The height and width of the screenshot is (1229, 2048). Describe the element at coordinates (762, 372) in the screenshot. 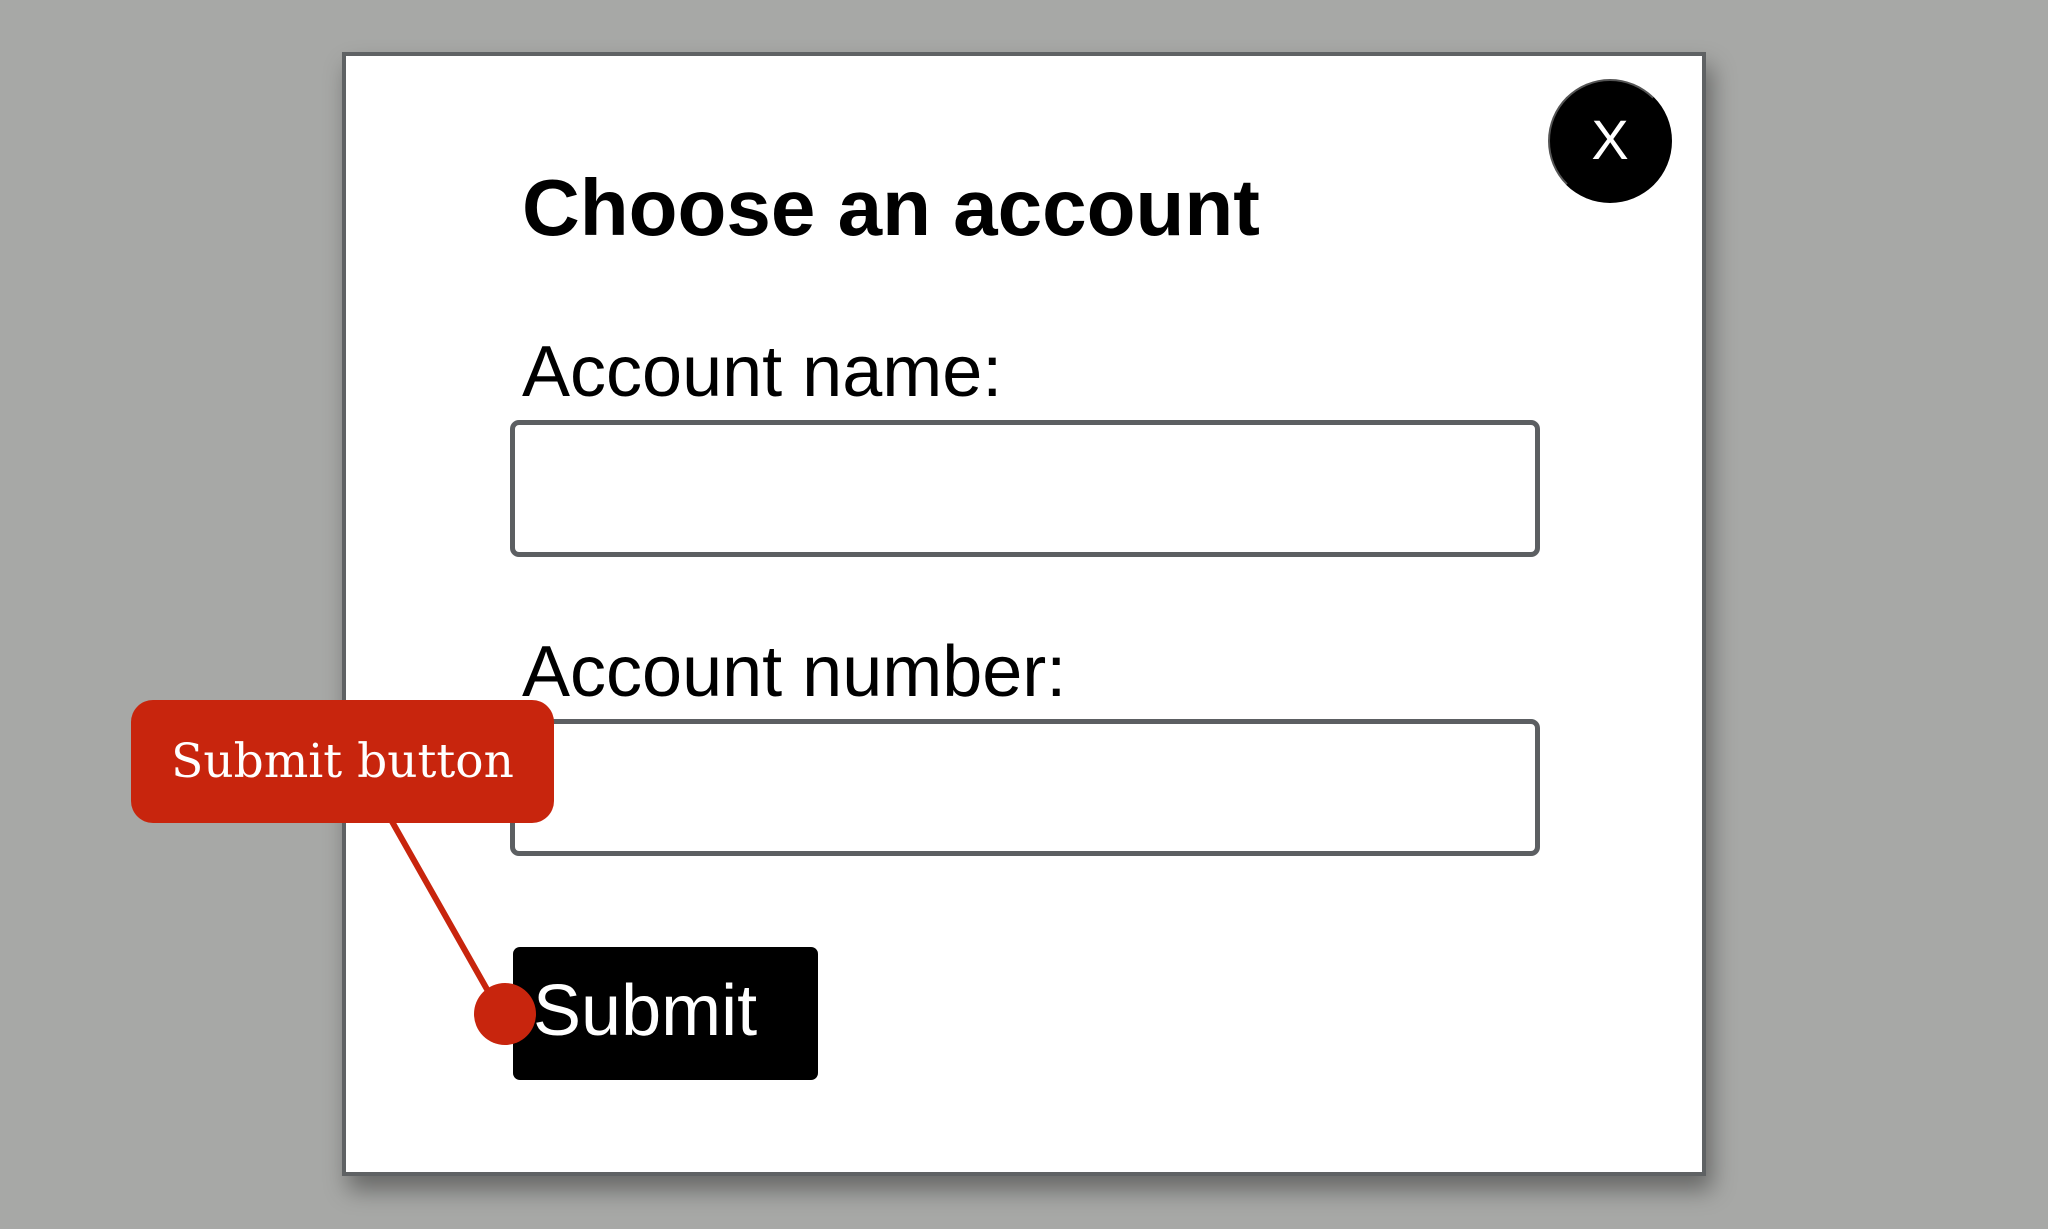

I see `account-name-label: Account name:` at that location.